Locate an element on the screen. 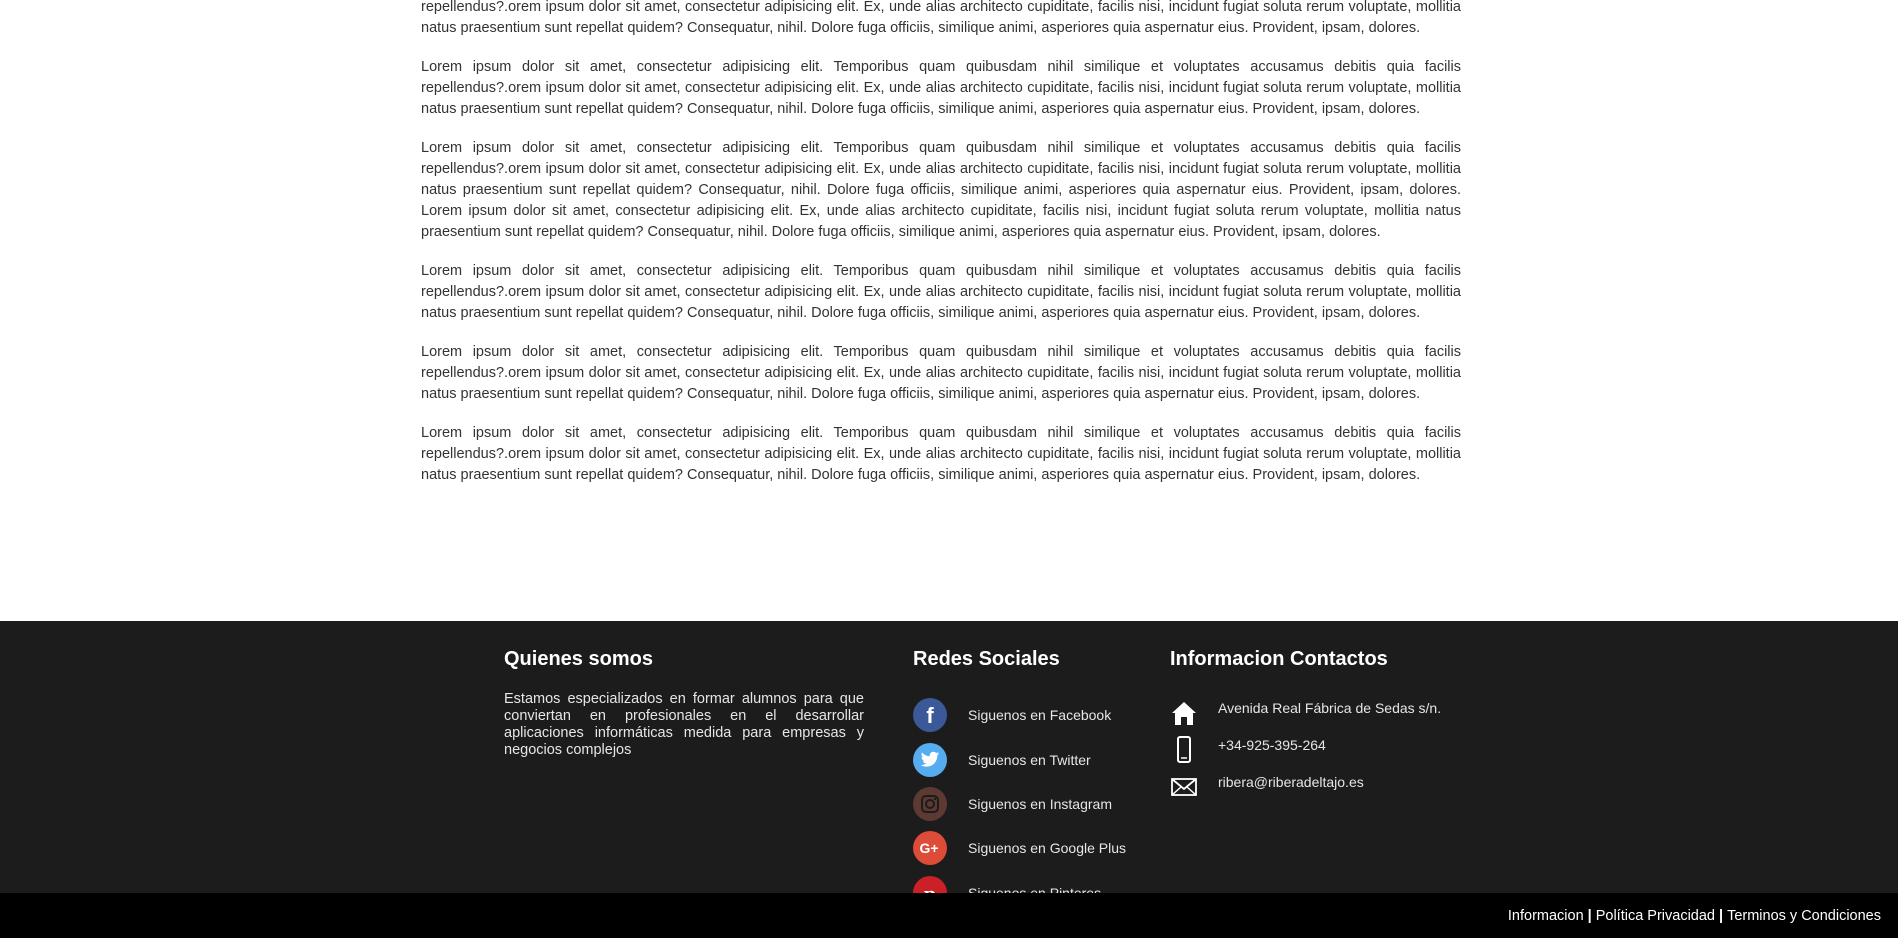  social-link-twitter: Siguenos en Twitter is located at coordinates (1002, 760).